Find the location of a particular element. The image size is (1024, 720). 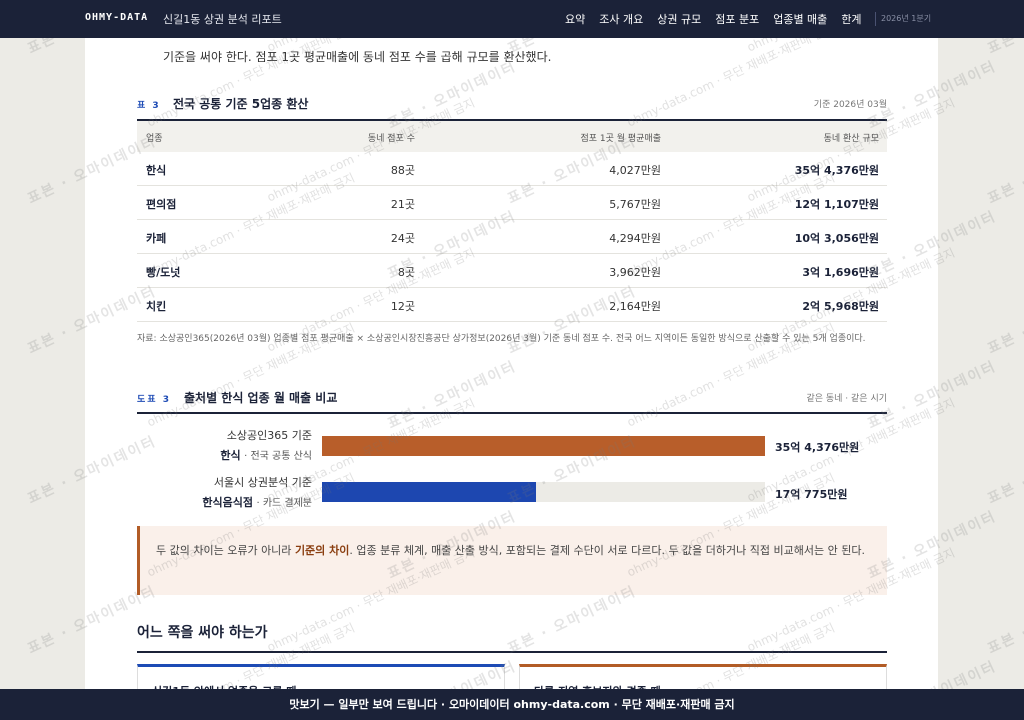

nav-link-sales-by-industry: 업종별 매출 is located at coordinates (800, 19).